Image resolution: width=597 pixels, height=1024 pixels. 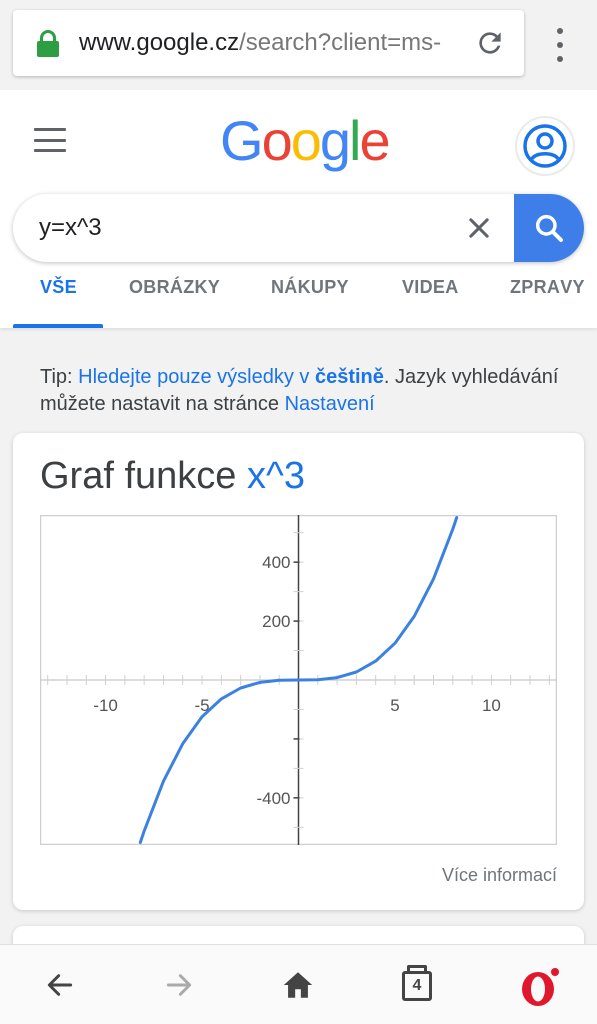 I want to click on url-host: www.google.cz, so click(x=159, y=42).